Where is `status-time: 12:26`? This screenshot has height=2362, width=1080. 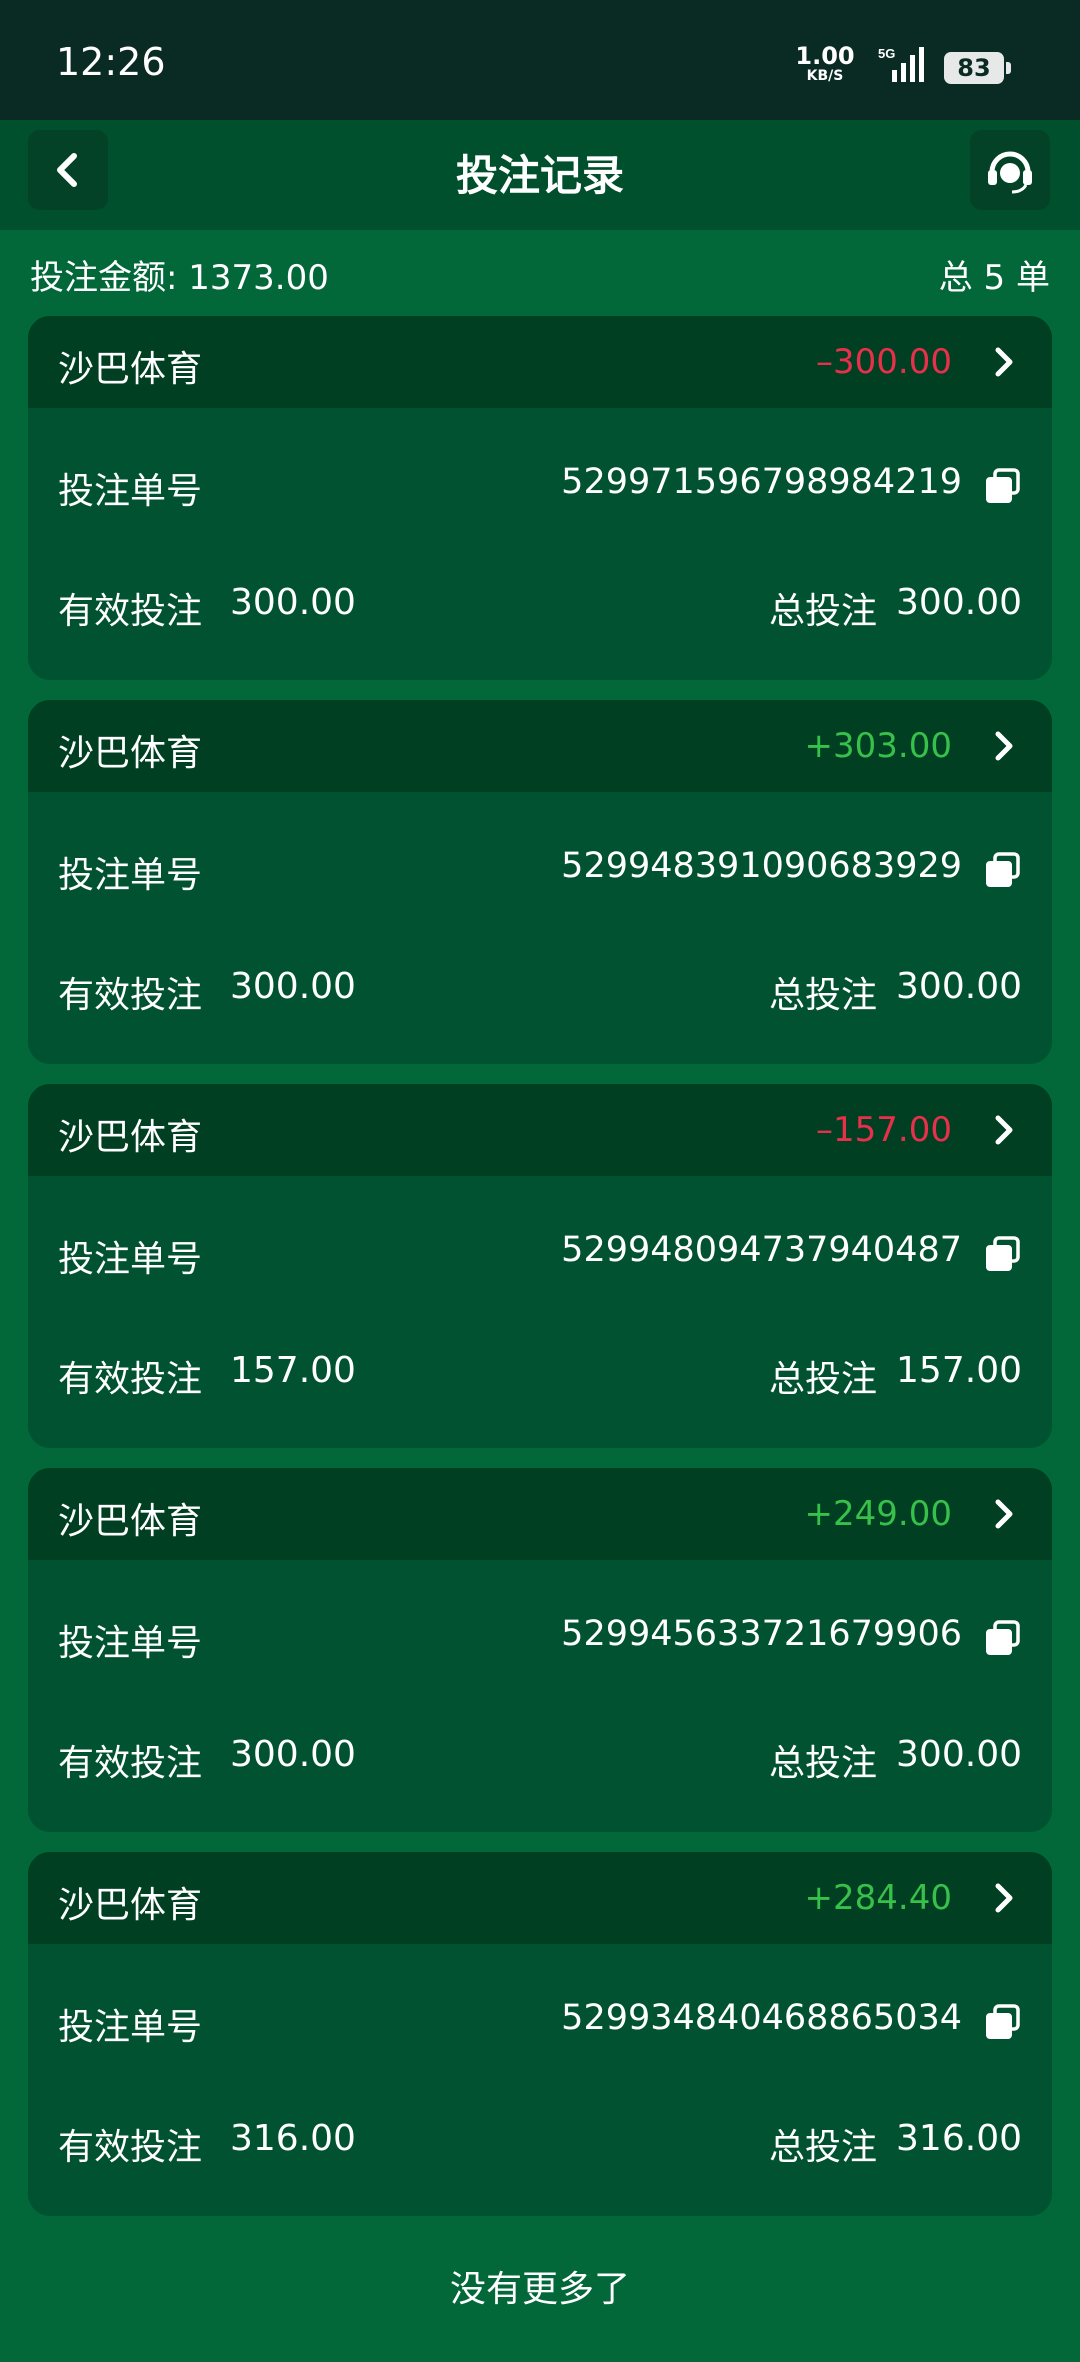
status-time: 12:26 is located at coordinates (111, 62).